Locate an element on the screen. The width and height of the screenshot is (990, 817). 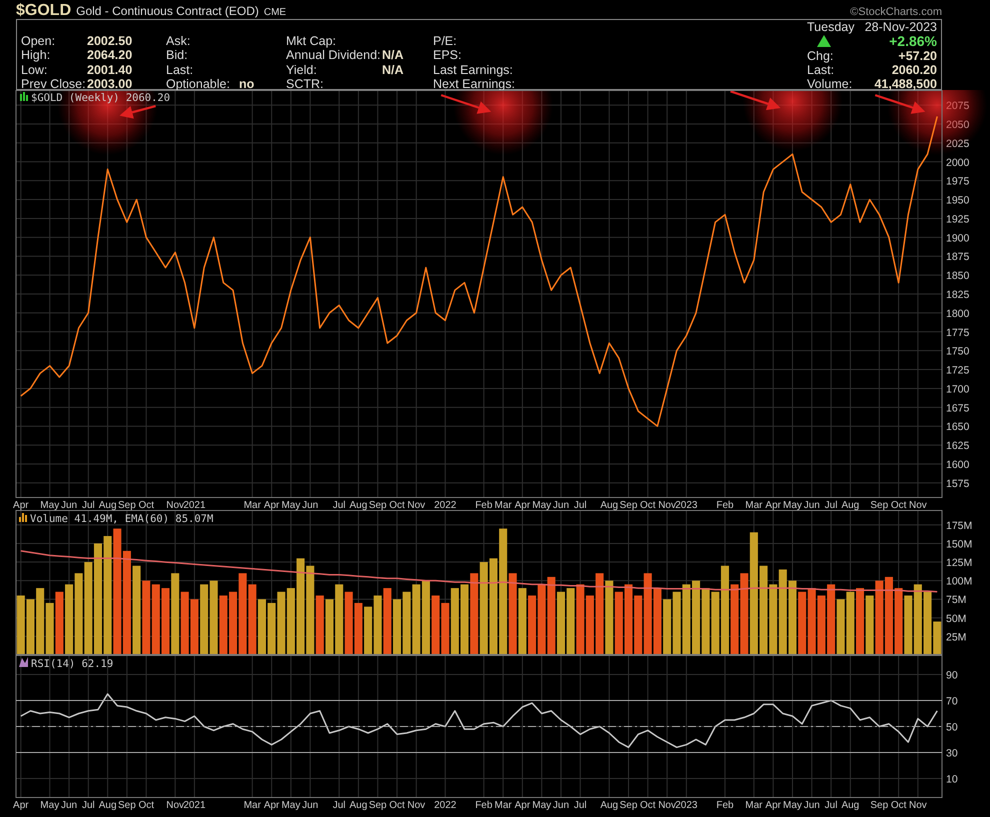
field-label: Mkt Cap: is located at coordinates (312, 41).